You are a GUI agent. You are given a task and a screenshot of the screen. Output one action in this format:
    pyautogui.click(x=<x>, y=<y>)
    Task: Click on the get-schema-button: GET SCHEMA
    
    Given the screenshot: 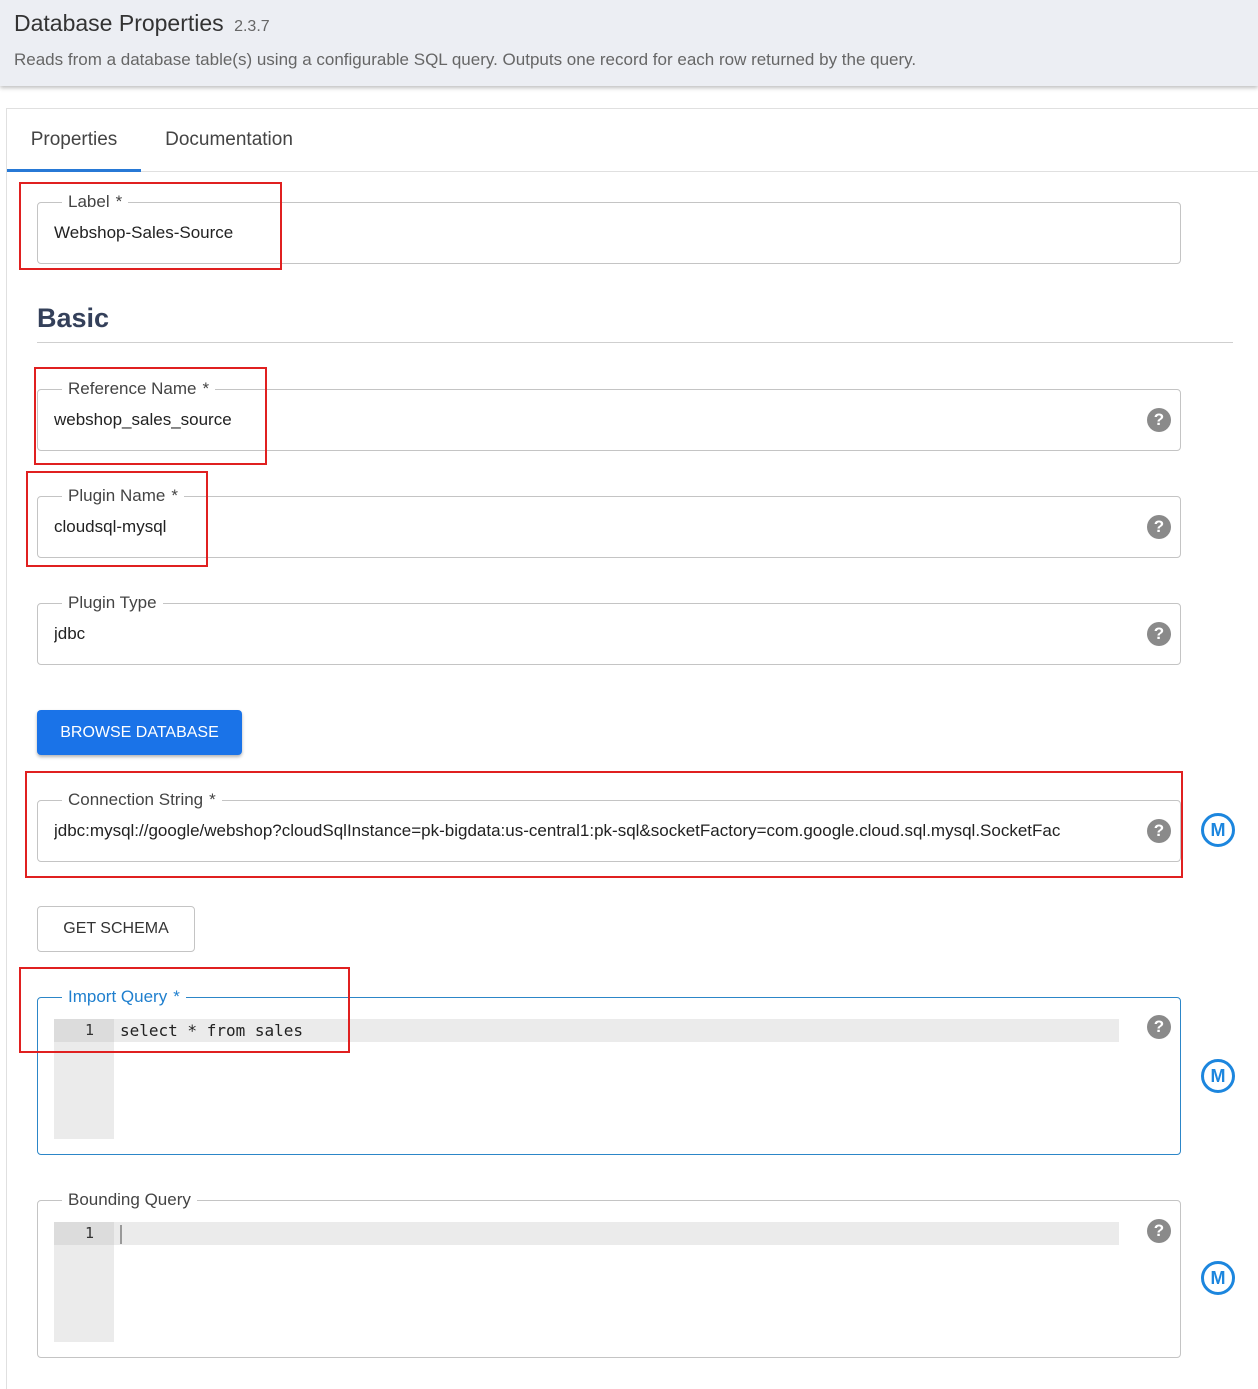 What is the action you would take?
    pyautogui.click(x=116, y=929)
    